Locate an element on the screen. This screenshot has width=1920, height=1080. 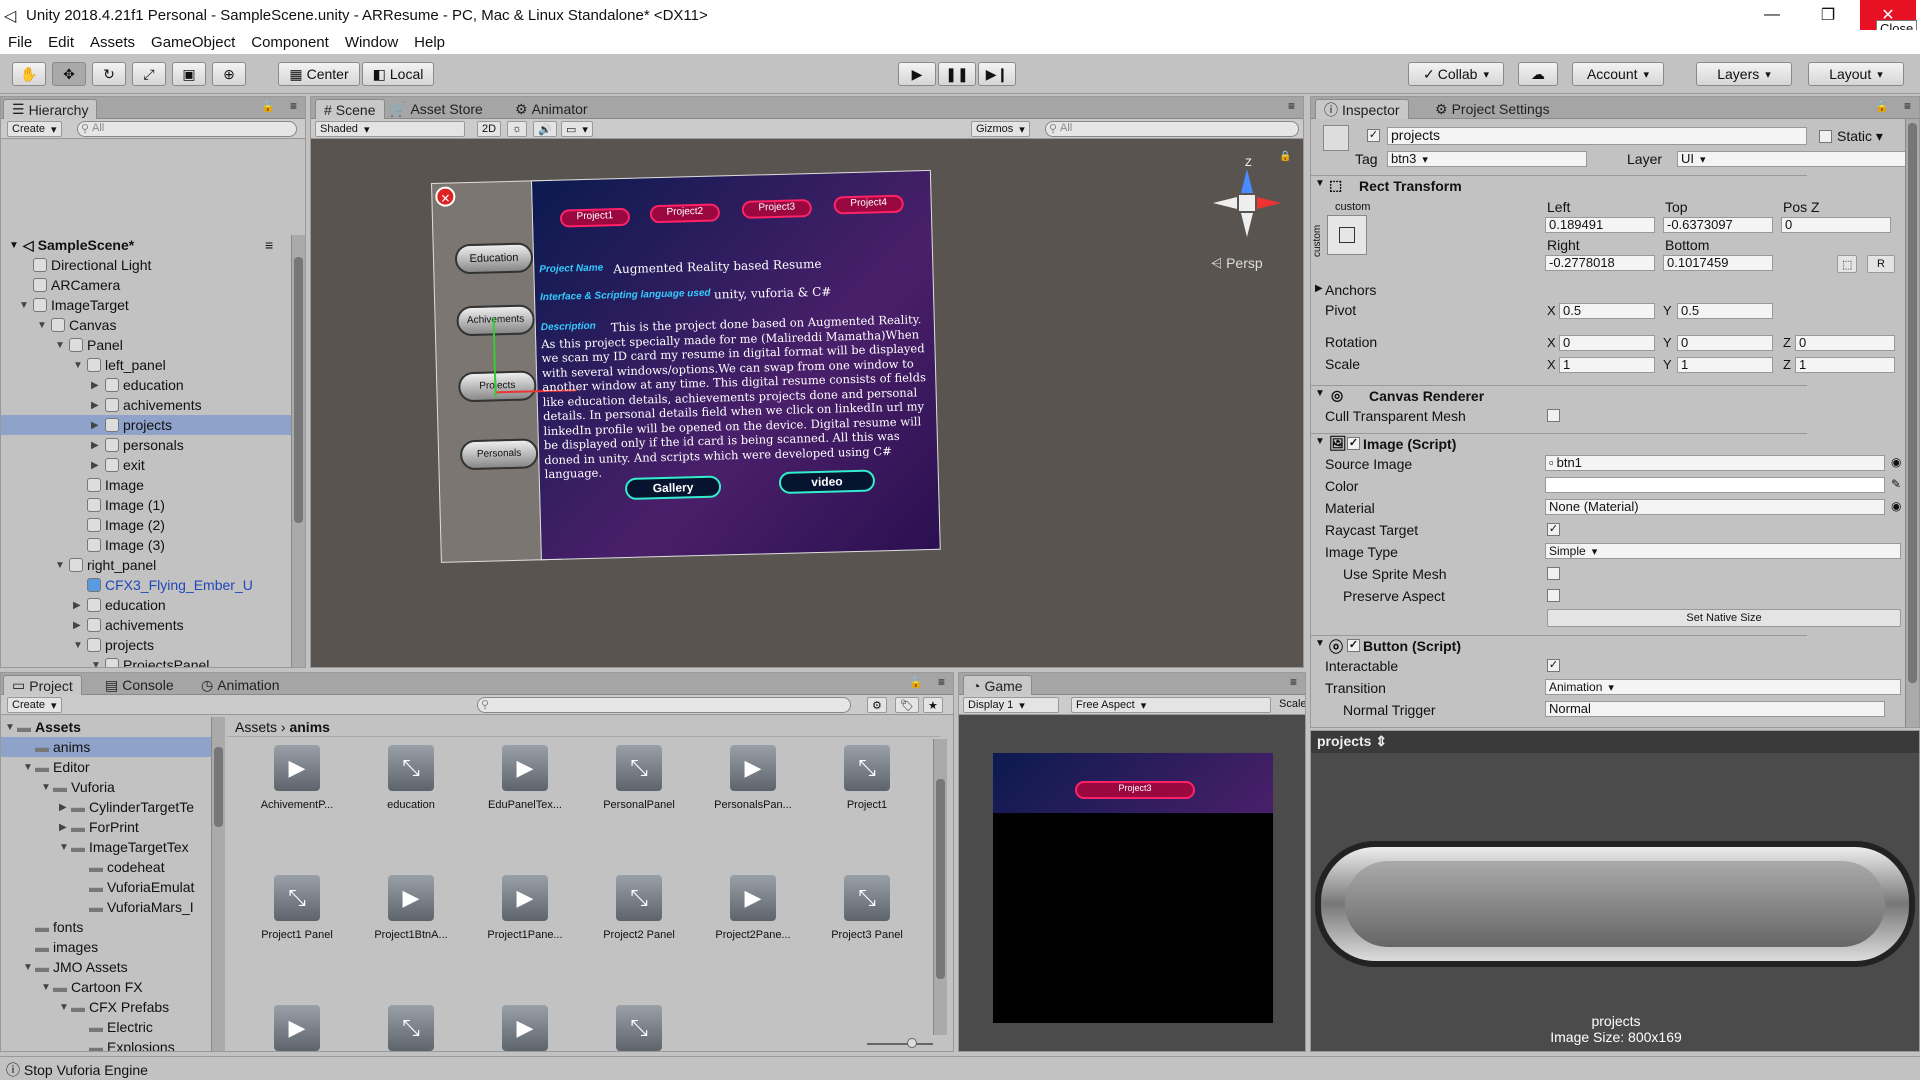
asset-item: ▶ is located at coordinates (525, 1028).